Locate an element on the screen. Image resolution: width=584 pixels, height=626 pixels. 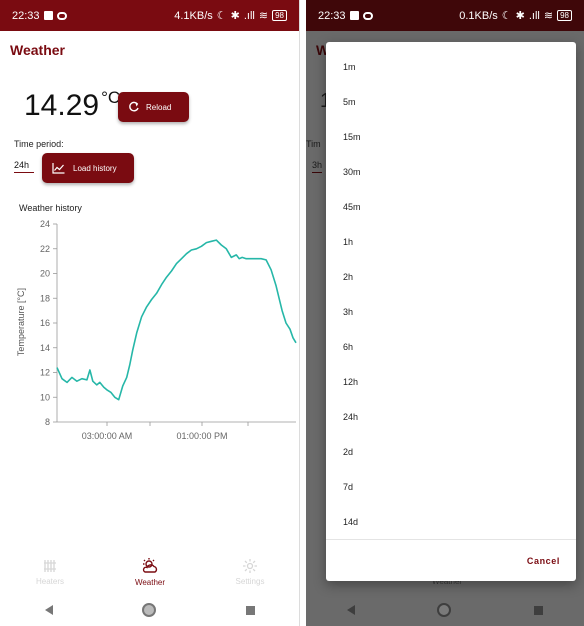
nav-settings-label: Settings is located at coordinates (250, 581).